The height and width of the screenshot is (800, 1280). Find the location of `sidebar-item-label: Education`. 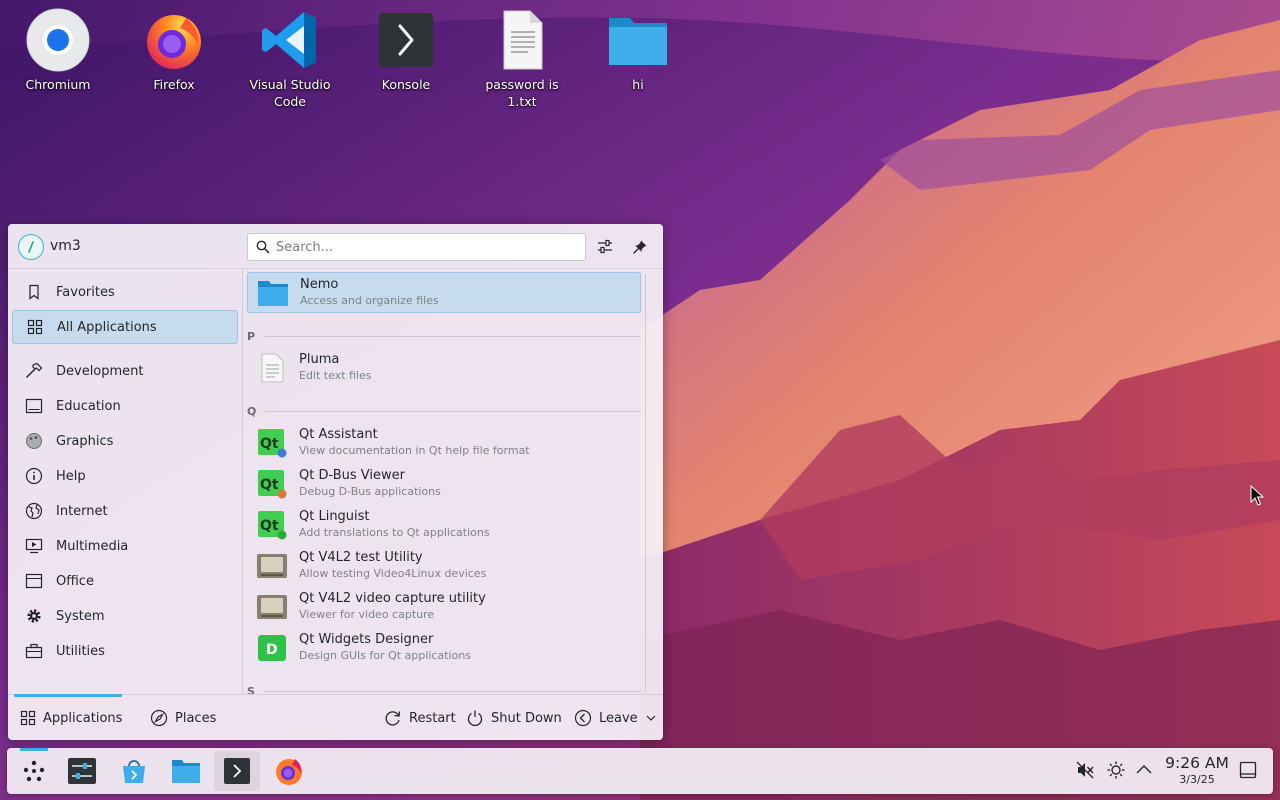

sidebar-item-label: Education is located at coordinates (88, 406).